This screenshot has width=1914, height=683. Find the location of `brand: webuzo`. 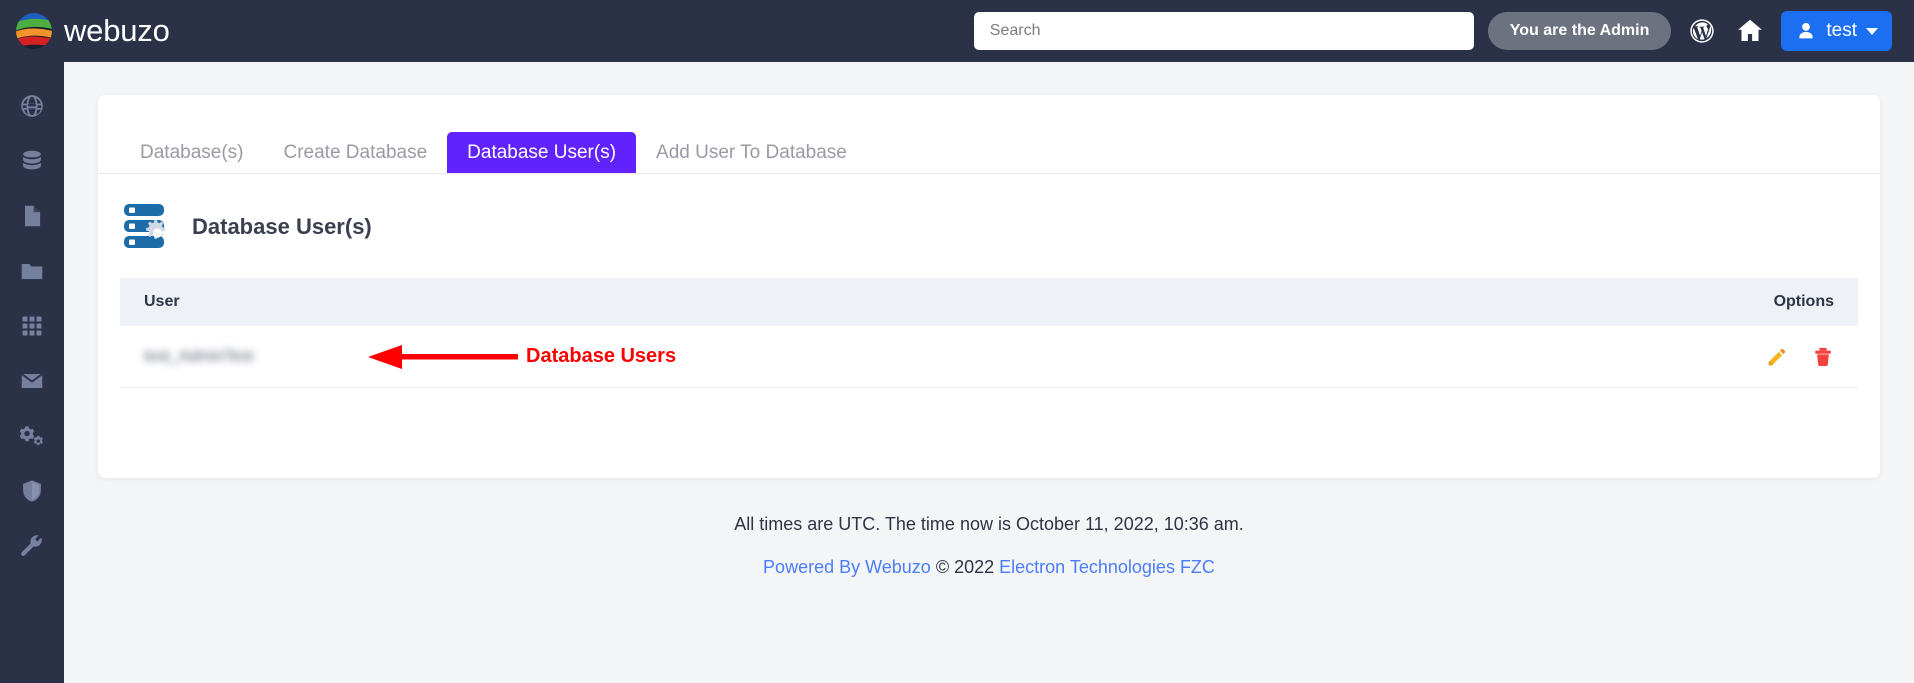

brand: webuzo is located at coordinates (92, 31).